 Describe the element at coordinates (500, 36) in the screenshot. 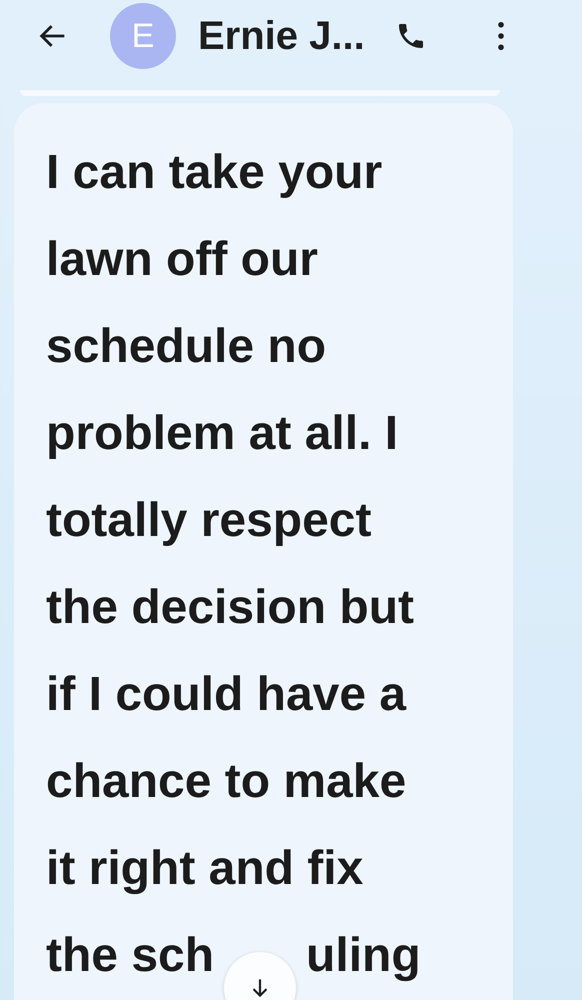

I see `more-options-icon` at that location.